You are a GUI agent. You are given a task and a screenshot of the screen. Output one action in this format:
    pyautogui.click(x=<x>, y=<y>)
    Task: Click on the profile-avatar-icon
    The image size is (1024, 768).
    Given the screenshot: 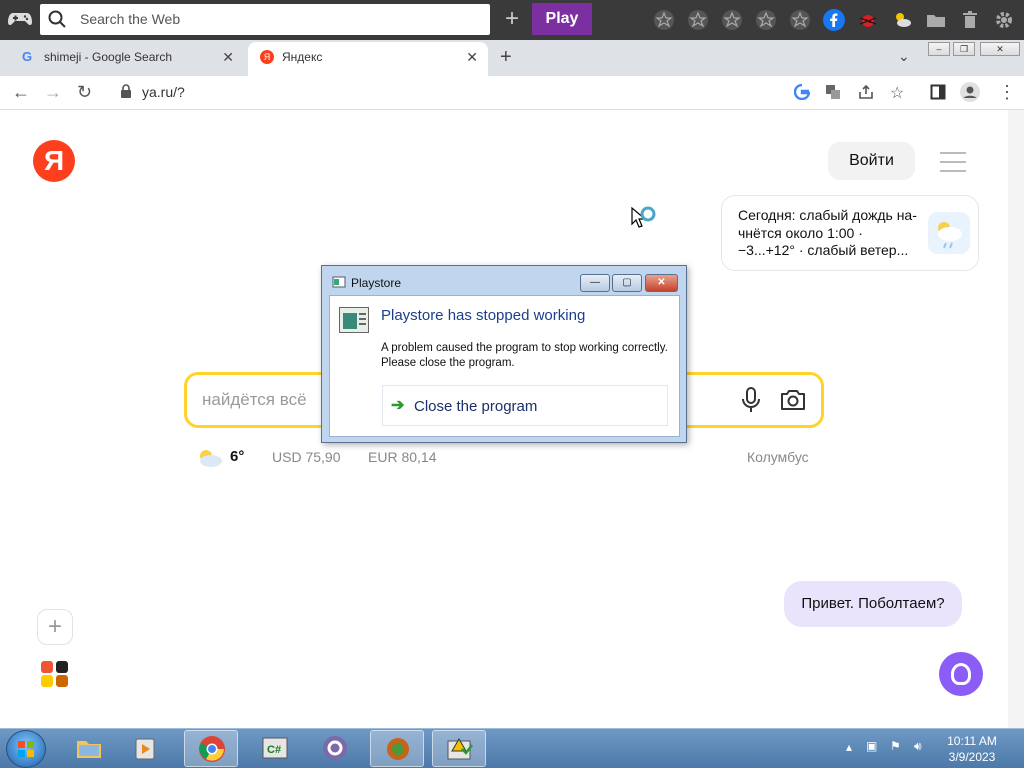 What is the action you would take?
    pyautogui.click(x=970, y=92)
    